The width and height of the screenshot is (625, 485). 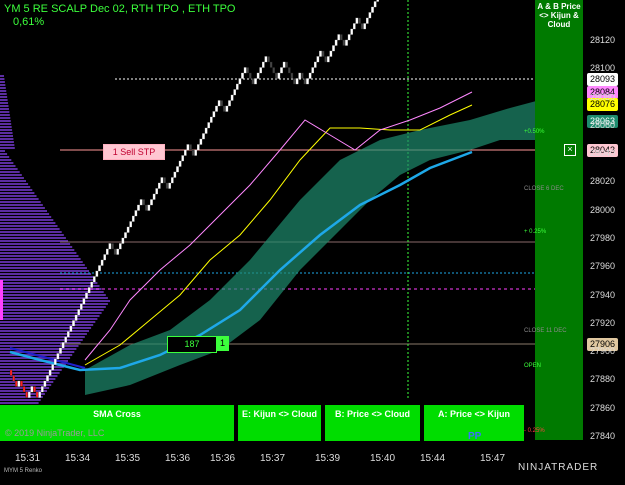 What do you see at coordinates (78, 458) in the screenshot?
I see `x-tick-label: 15:34` at bounding box center [78, 458].